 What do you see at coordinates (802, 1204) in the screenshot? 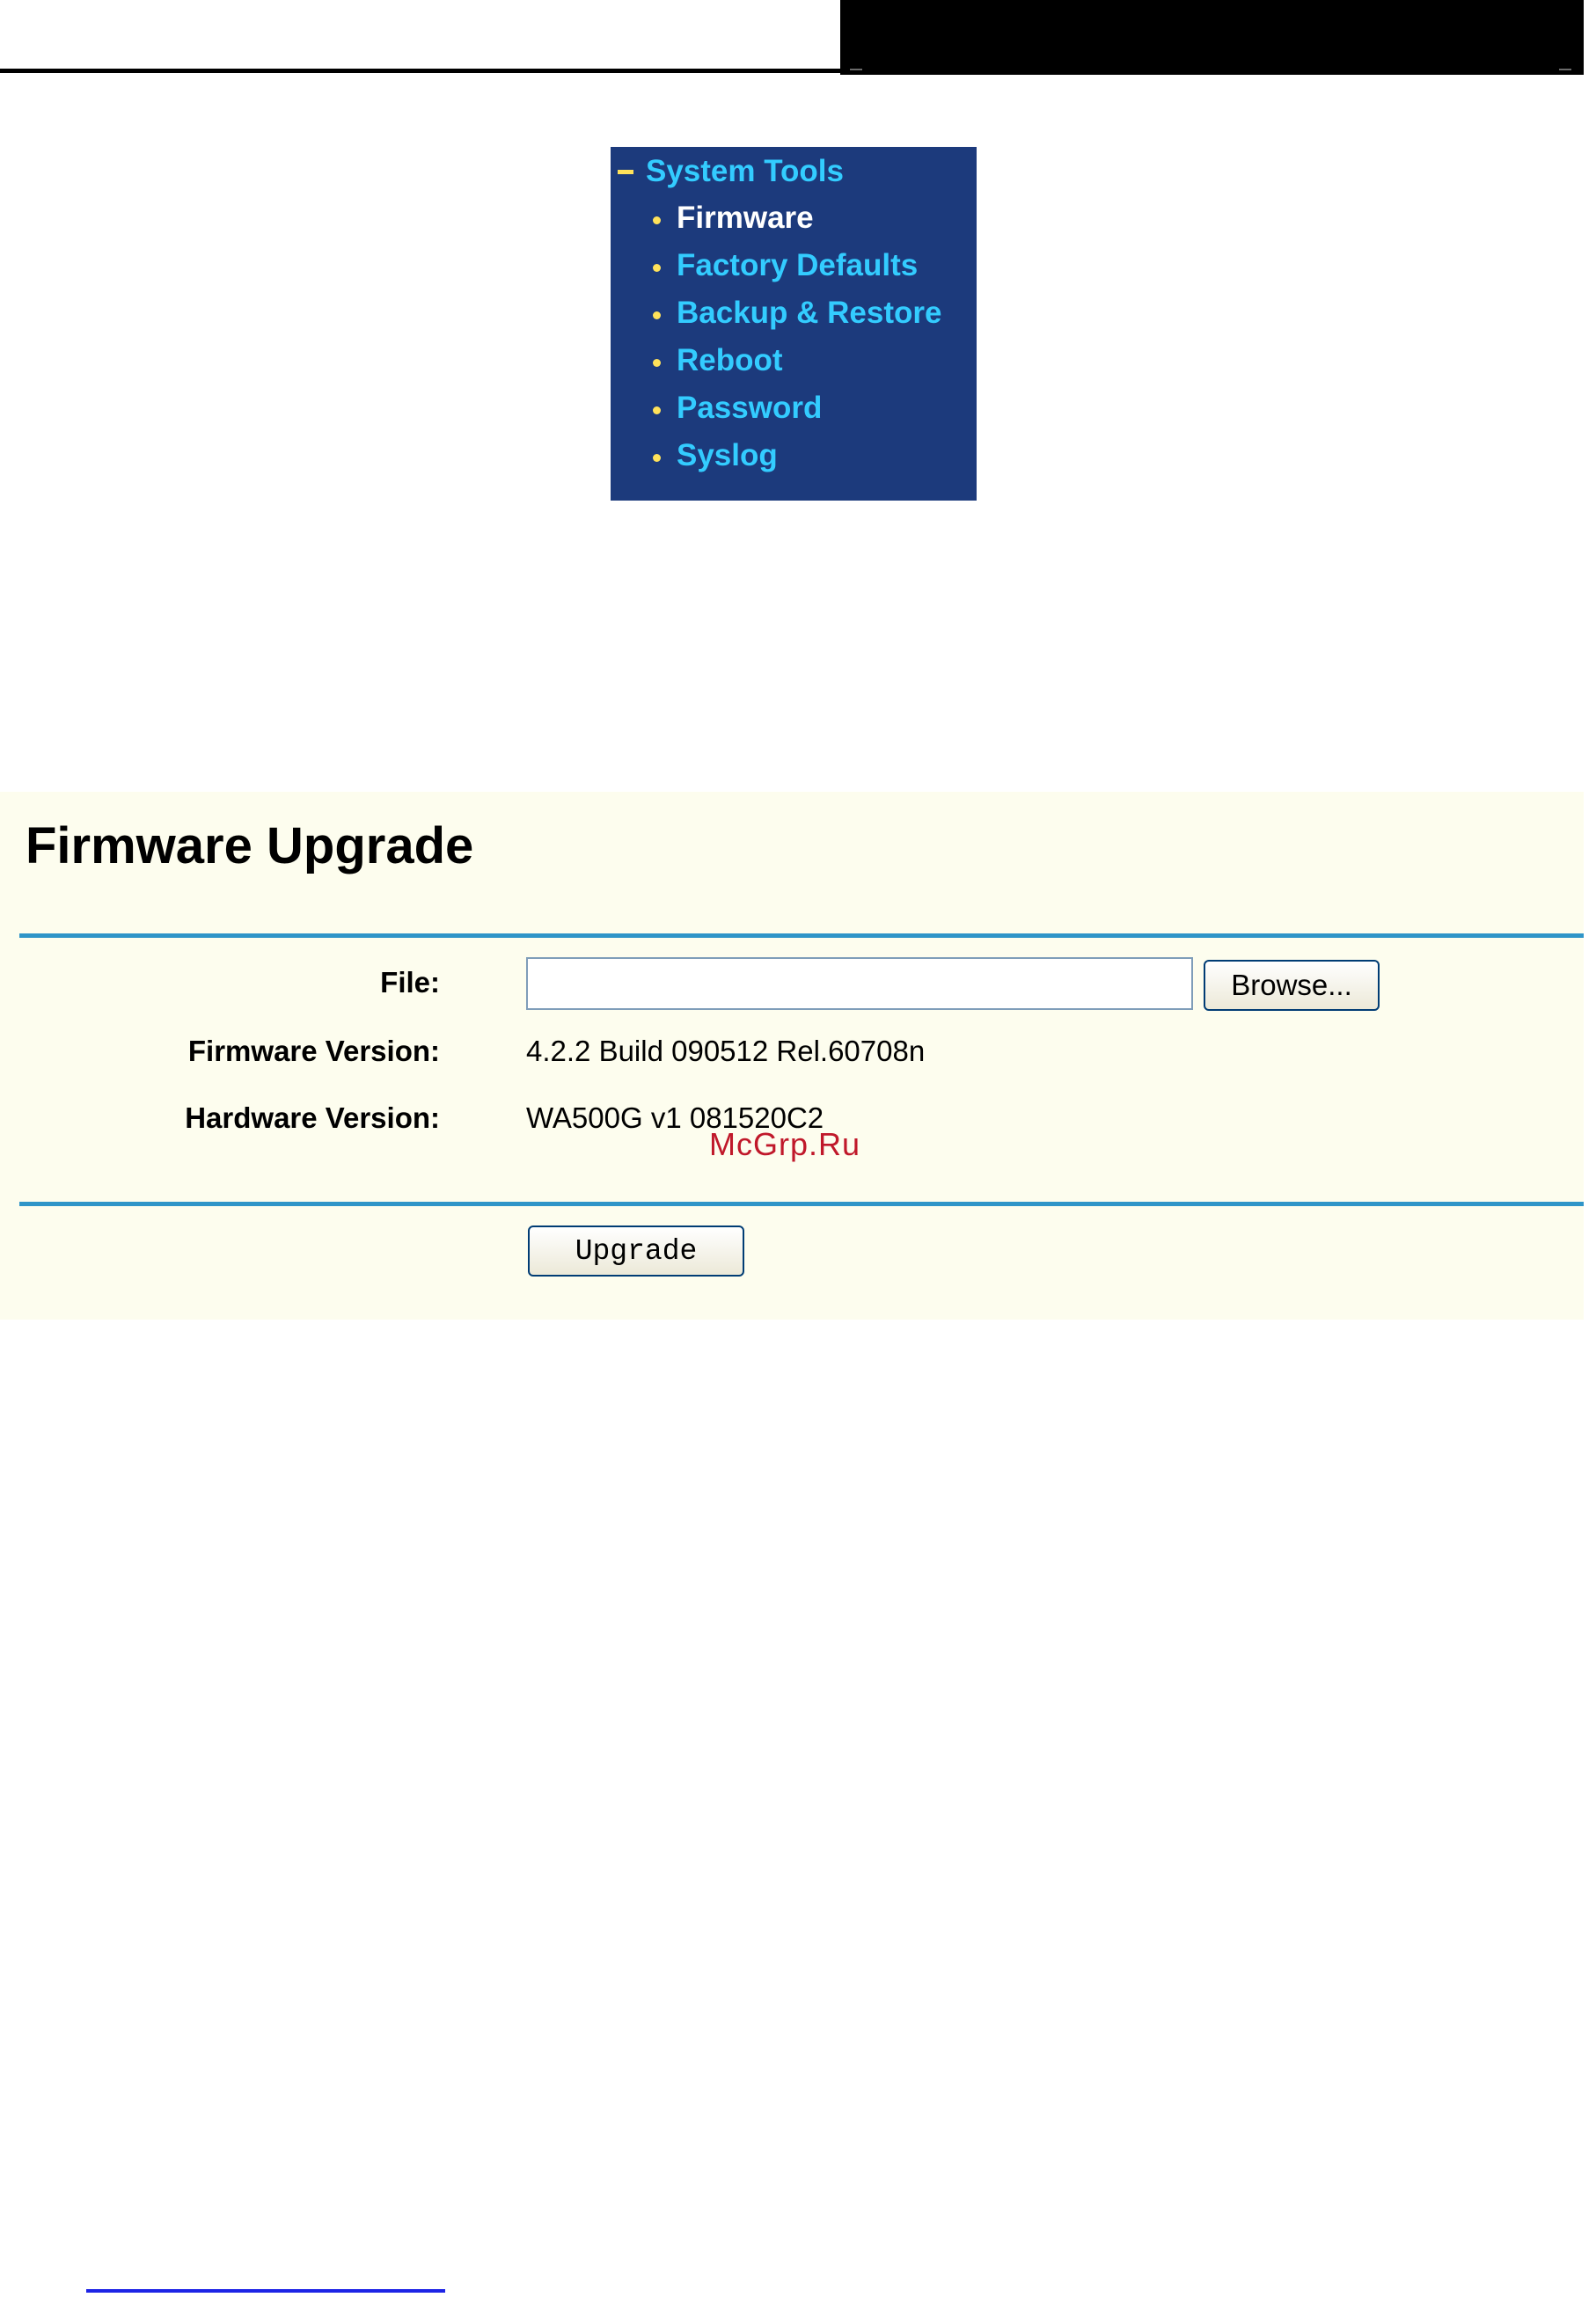
I see `bottom-divider` at bounding box center [802, 1204].